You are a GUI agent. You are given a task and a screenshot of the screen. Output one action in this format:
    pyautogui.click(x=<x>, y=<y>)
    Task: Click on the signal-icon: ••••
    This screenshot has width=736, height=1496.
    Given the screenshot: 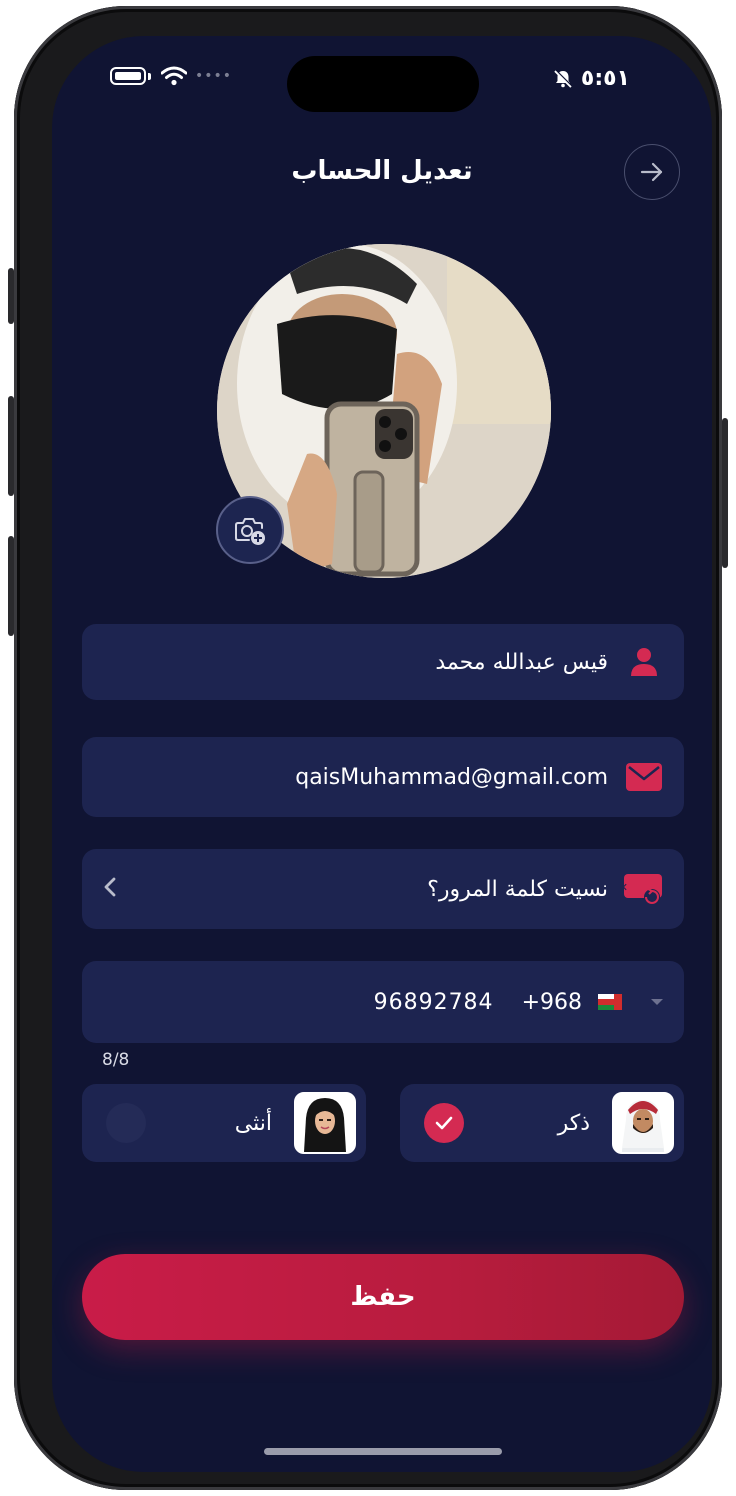 What is the action you would take?
    pyautogui.click(x=214, y=76)
    